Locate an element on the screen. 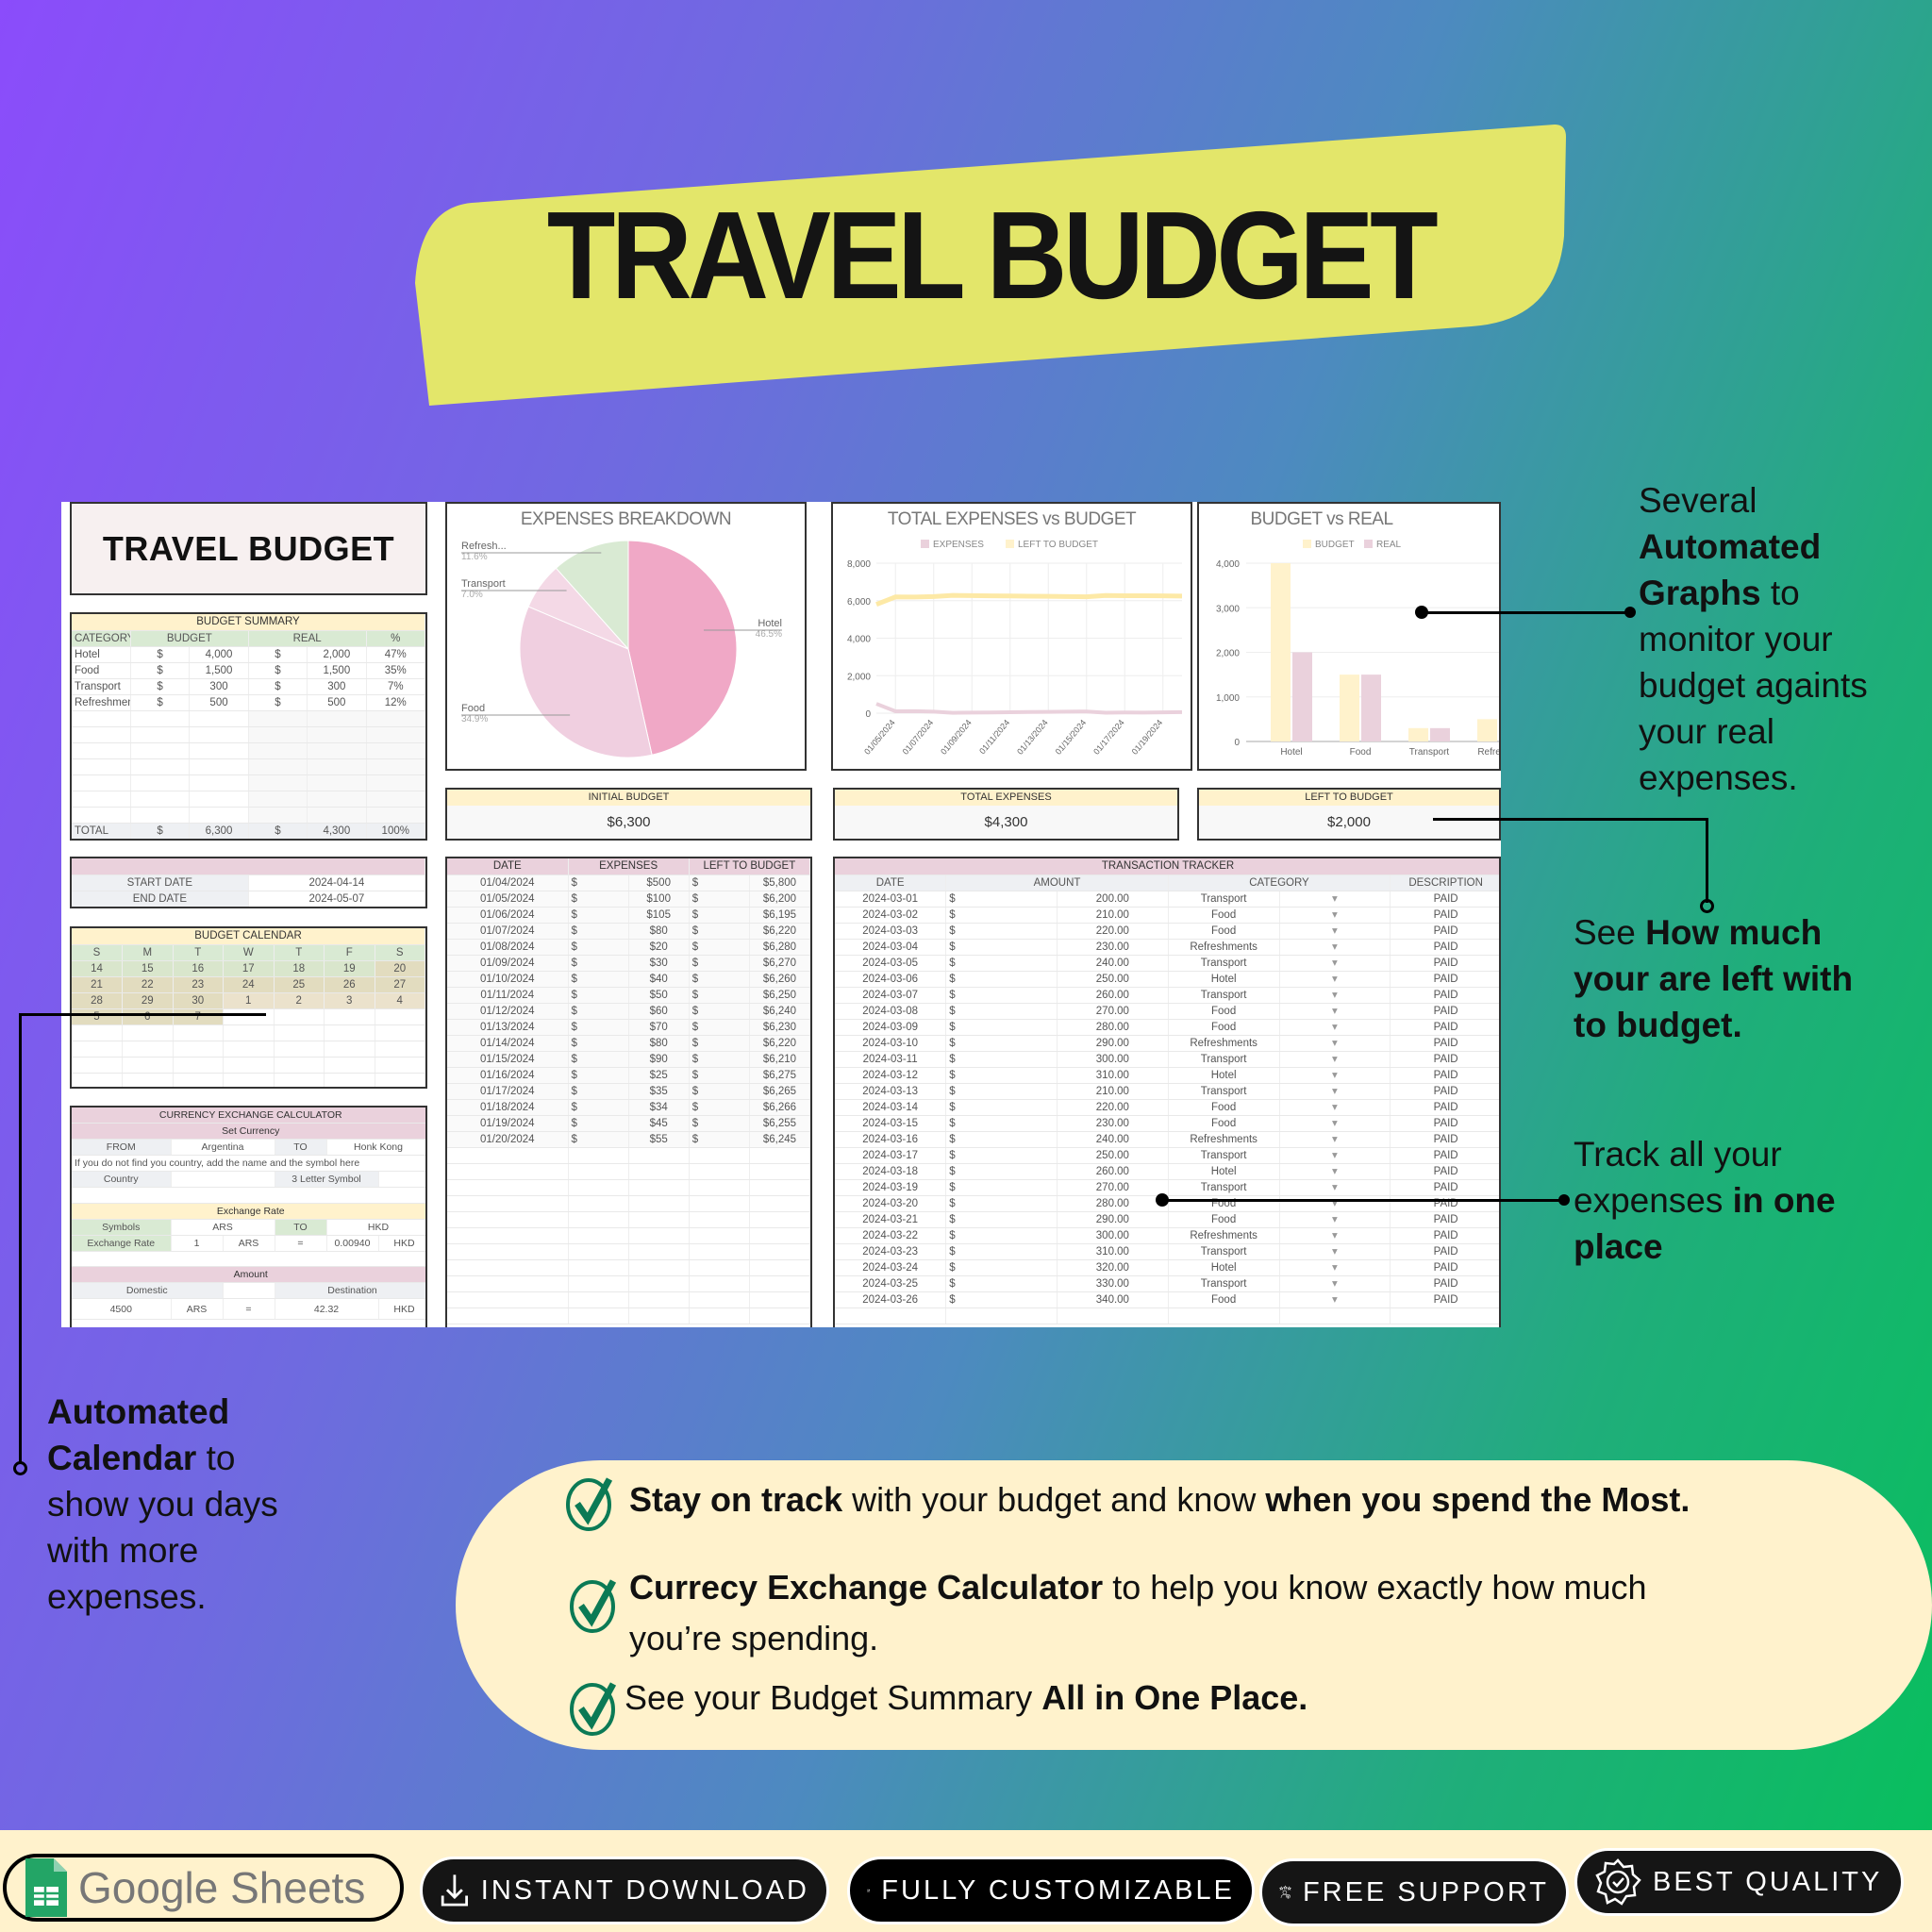 This screenshot has width=1932, height=1932. cell: $80 is located at coordinates (659, 1043).